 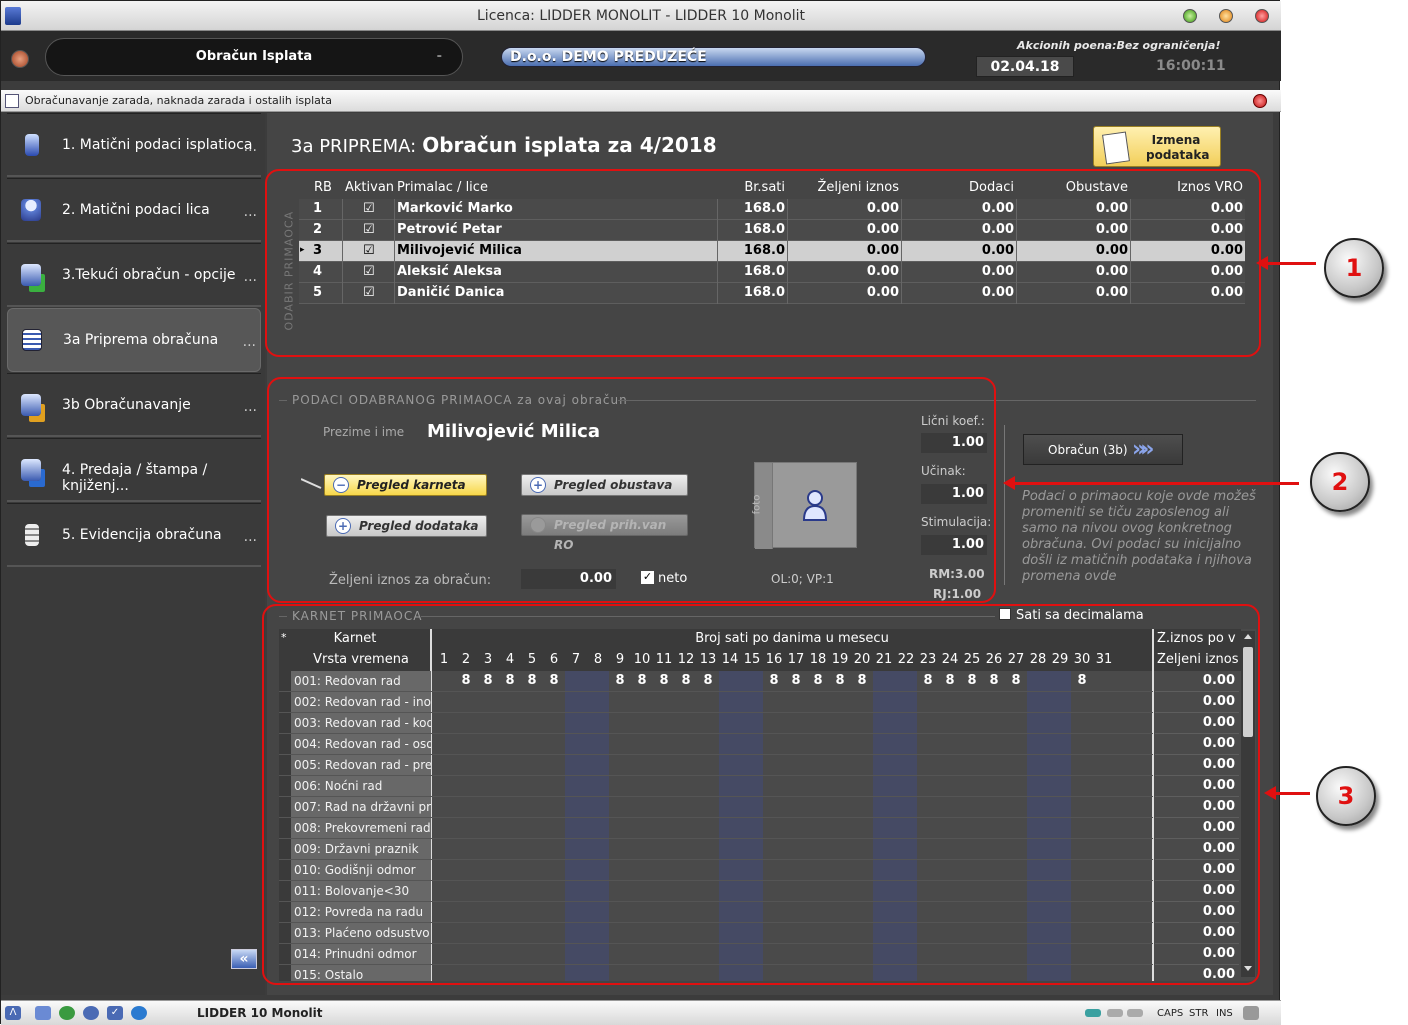 What do you see at coordinates (1119, 45) in the screenshot?
I see `promo-text: Akcionih poena:Bez ograničenja!` at bounding box center [1119, 45].